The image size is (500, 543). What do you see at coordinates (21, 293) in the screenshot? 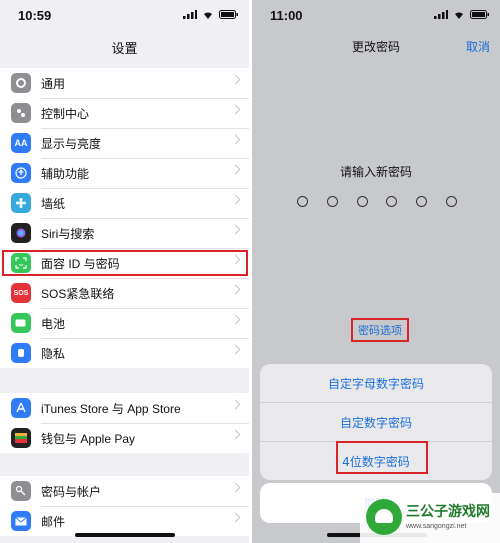
I see `sos-icon: SOS` at bounding box center [21, 293].